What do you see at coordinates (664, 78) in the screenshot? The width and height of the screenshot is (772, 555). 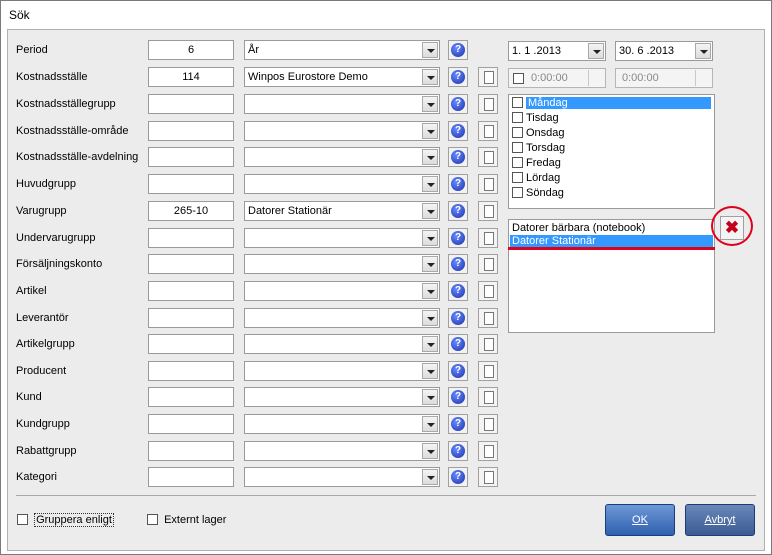 I see `time-to-field: 0:00:00` at bounding box center [664, 78].